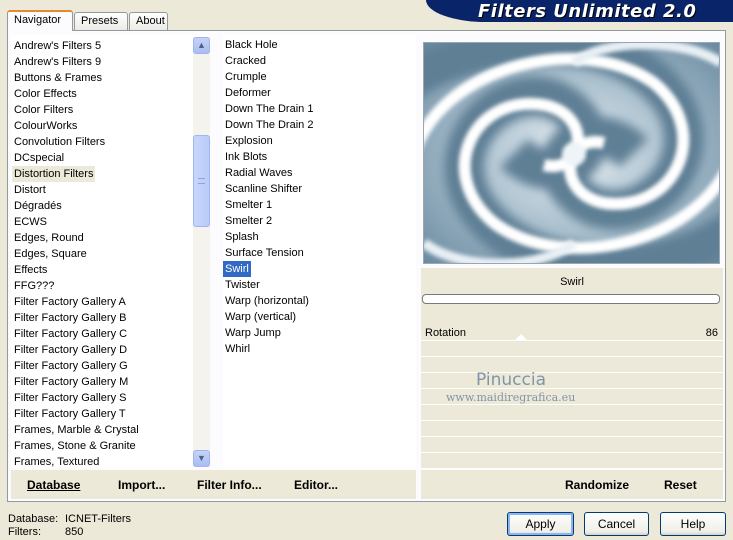  I want to click on category-item: Filter Factory Gallery D, so click(70, 350).